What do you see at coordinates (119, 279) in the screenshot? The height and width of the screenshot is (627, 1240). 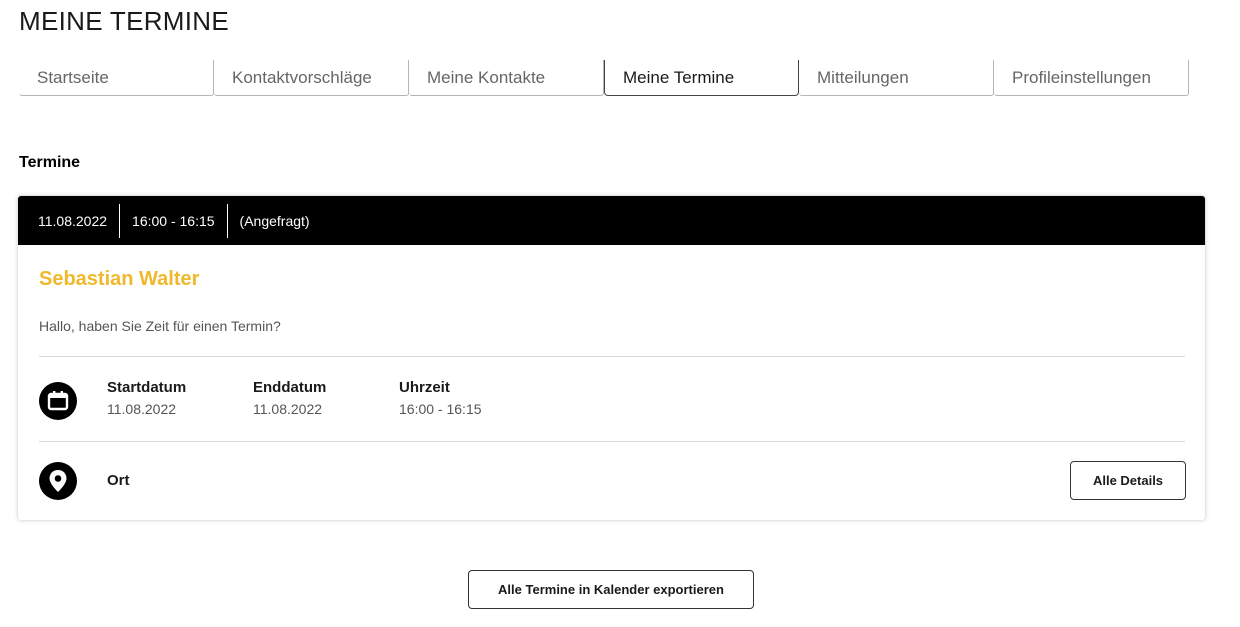 I see `contact-name: Sebastian Walter` at bounding box center [119, 279].